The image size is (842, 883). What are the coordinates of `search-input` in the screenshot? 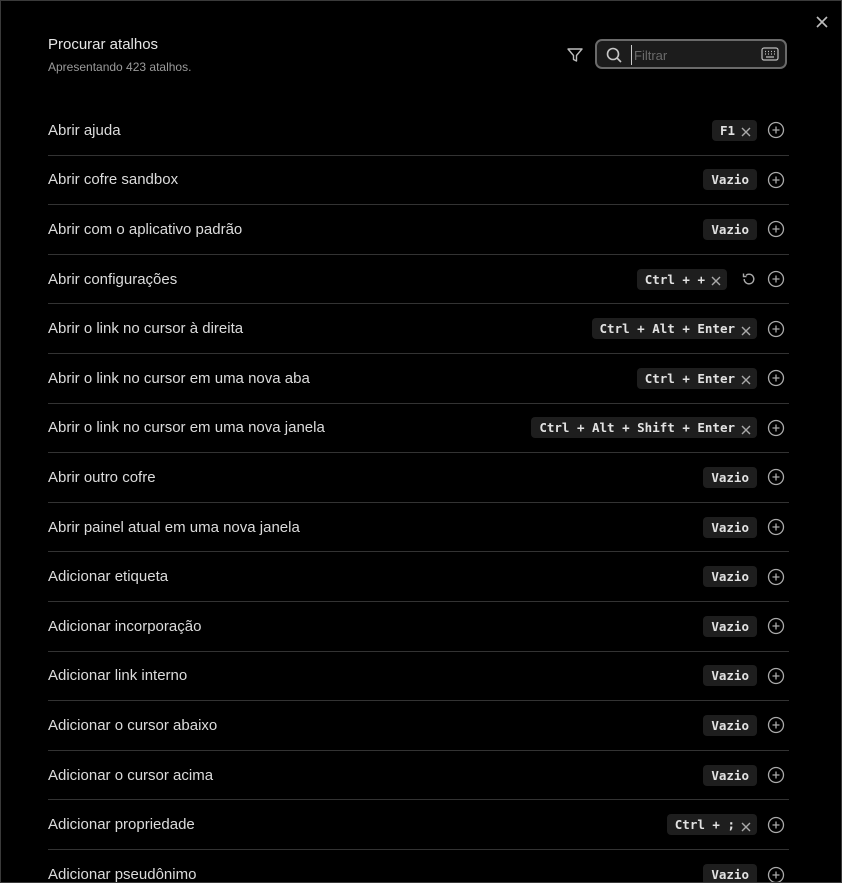 It's located at (693, 55).